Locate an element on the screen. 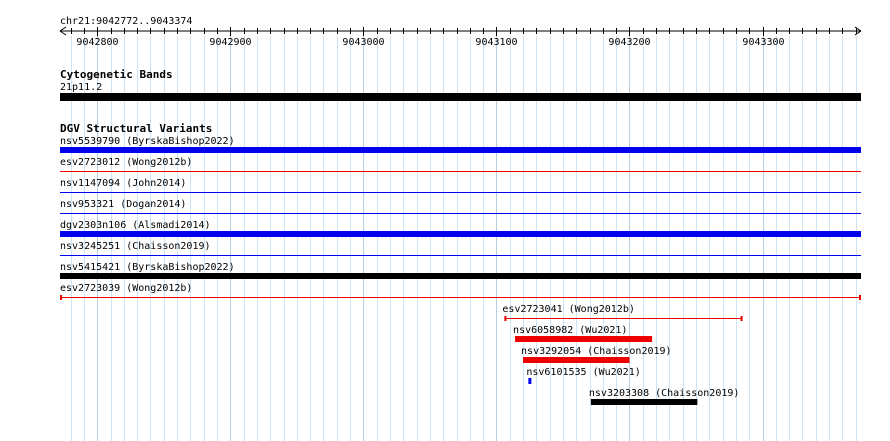 Image resolution: width=890 pixels, height=441 pixels. cytoband-track-title: Cytogenetic Bands is located at coordinates (116, 74).